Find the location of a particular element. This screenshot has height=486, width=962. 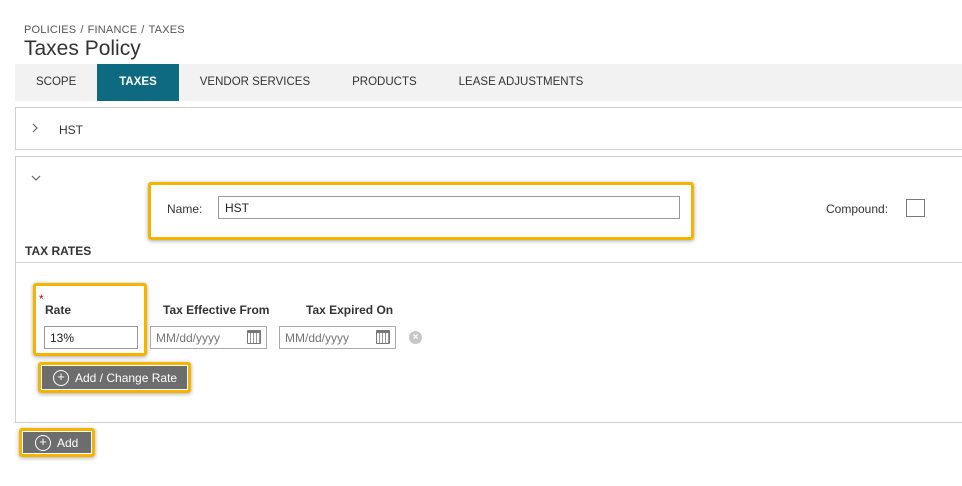

add-button: + Add is located at coordinates (57, 442).